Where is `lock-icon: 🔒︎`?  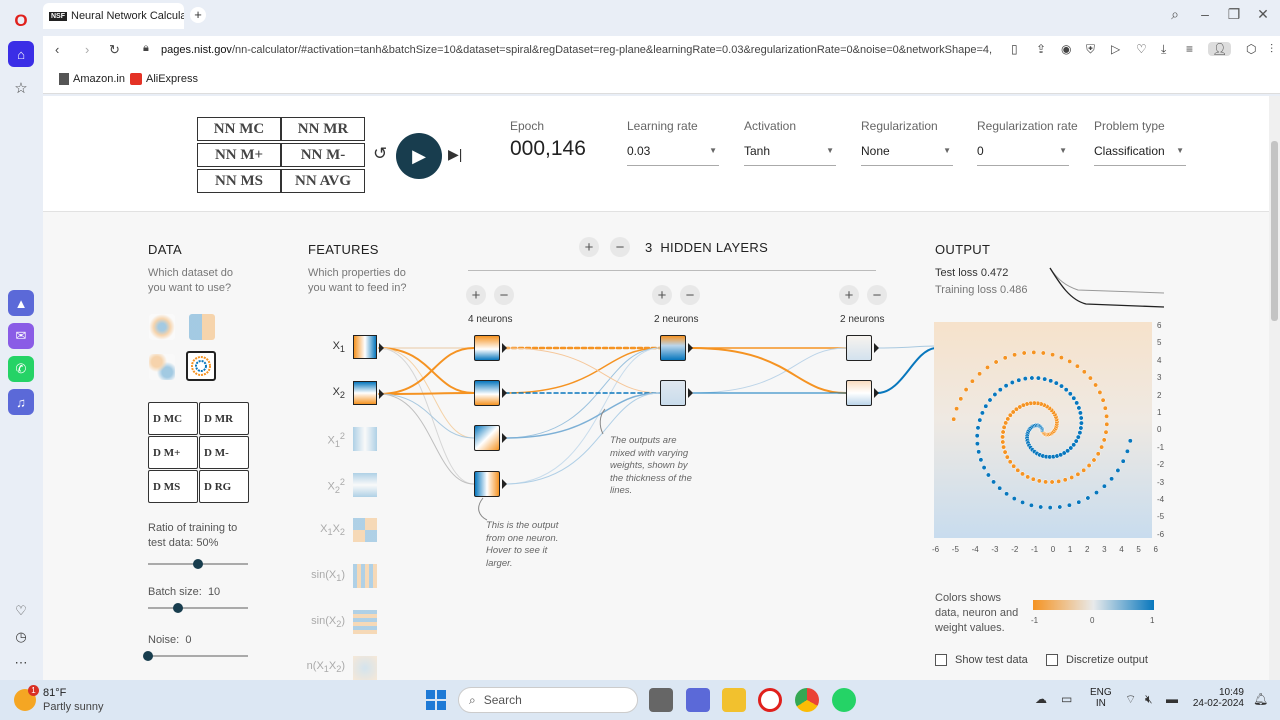 lock-icon: 🔒︎ is located at coordinates (146, 48).